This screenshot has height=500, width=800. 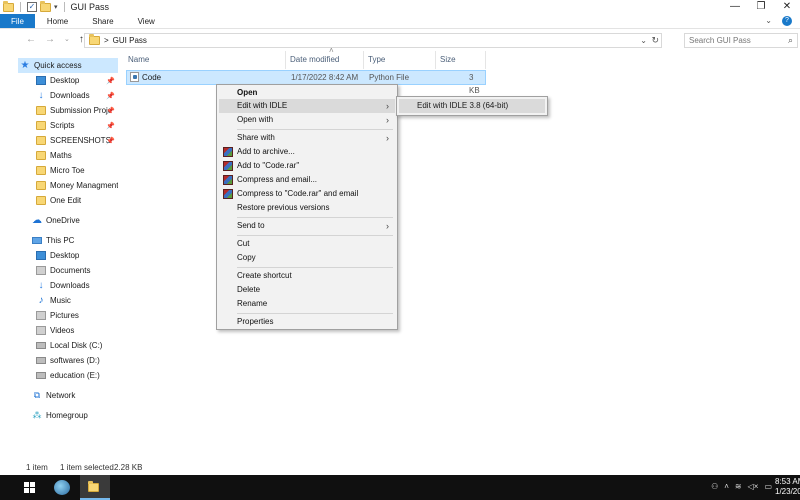 I want to click on search-placeholder: Search GUI Pass, so click(x=720, y=40).